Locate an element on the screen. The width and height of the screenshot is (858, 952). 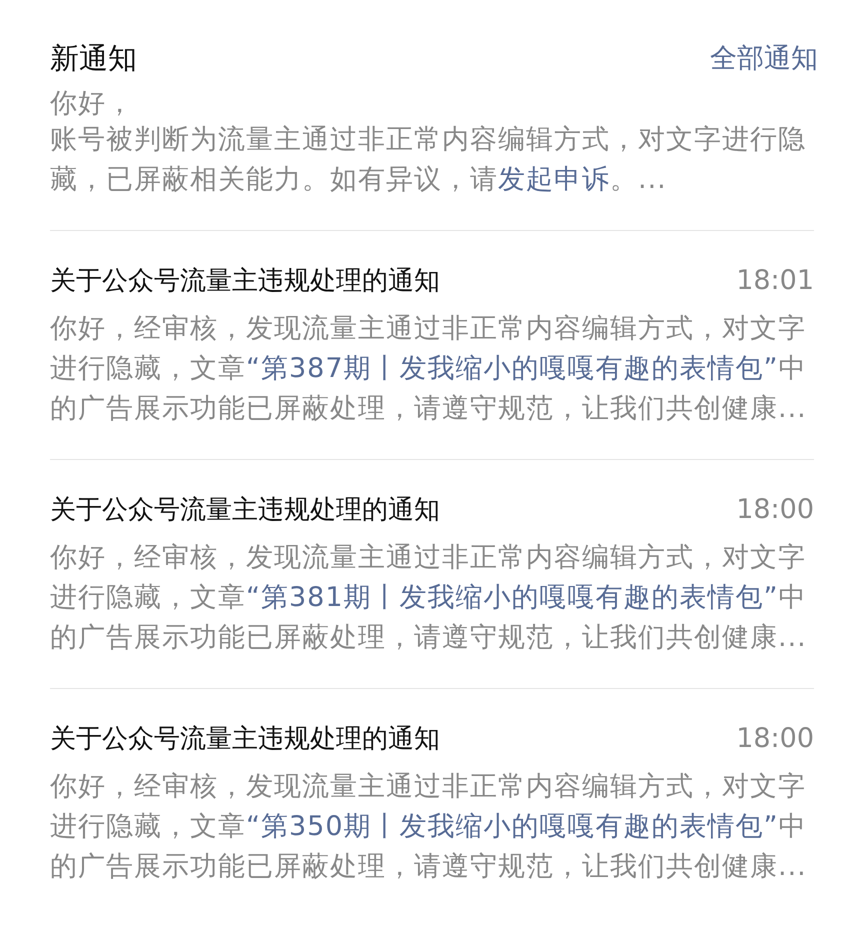
appeal-link: “第381期丨发我缩小的嘎嘎有趣的表情包” is located at coordinates (512, 597).